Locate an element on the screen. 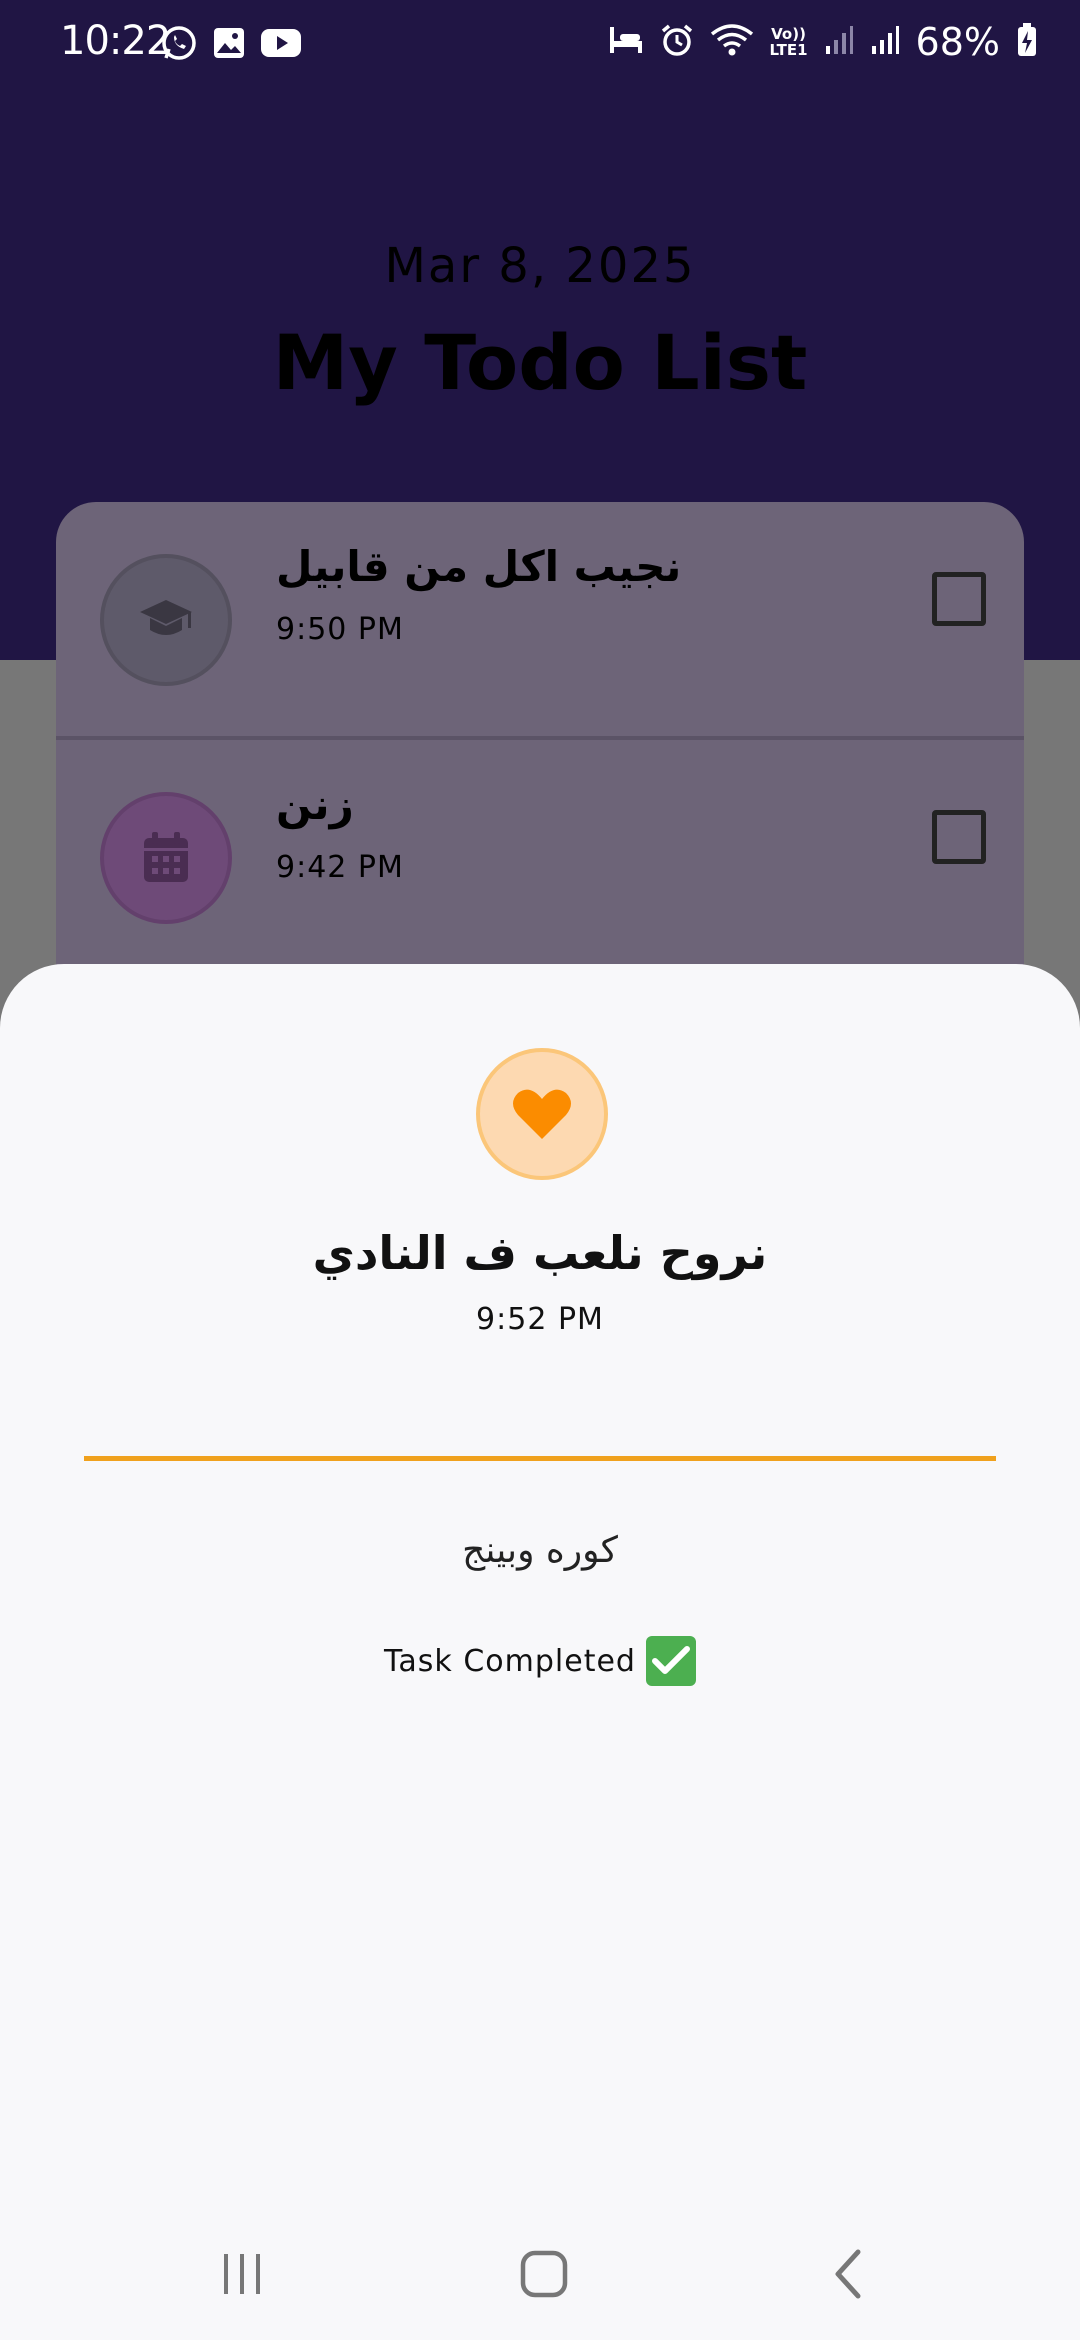  list-item: نجيب اكل من قابيل 9:50 PM is located at coordinates (540, 619).